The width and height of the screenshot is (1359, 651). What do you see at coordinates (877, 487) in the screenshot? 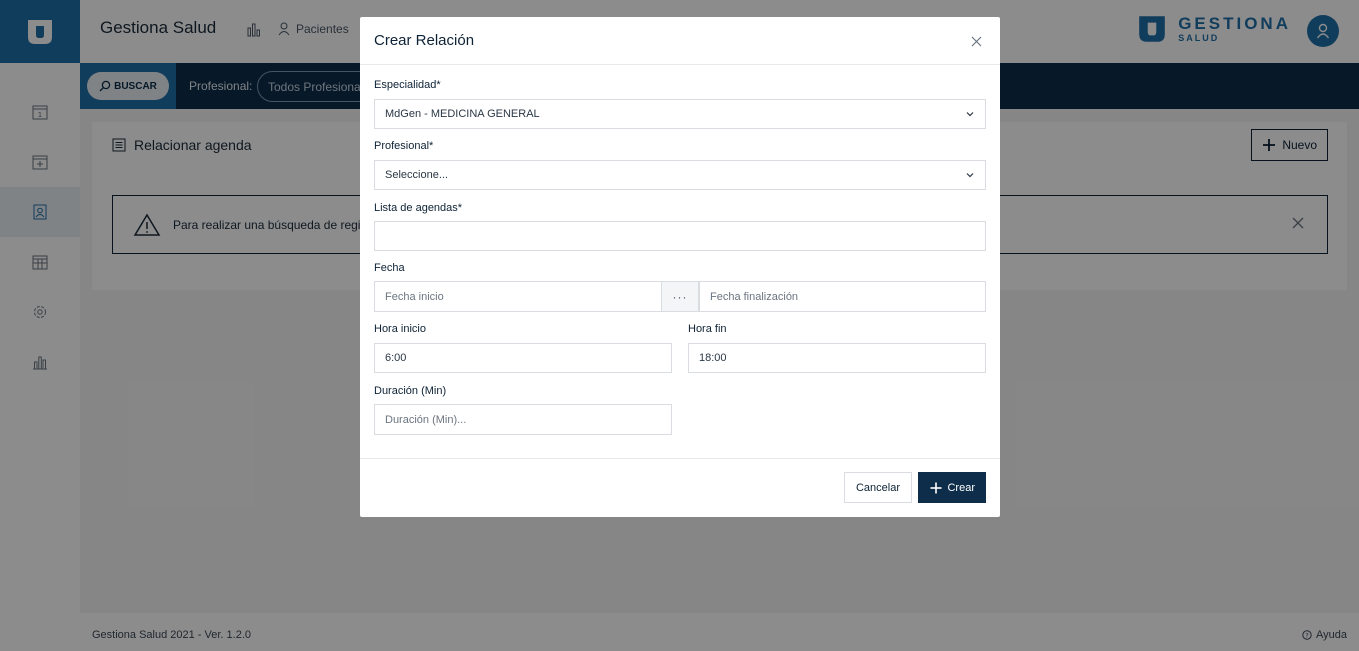
I see `cancel-button: Cancelar` at bounding box center [877, 487].